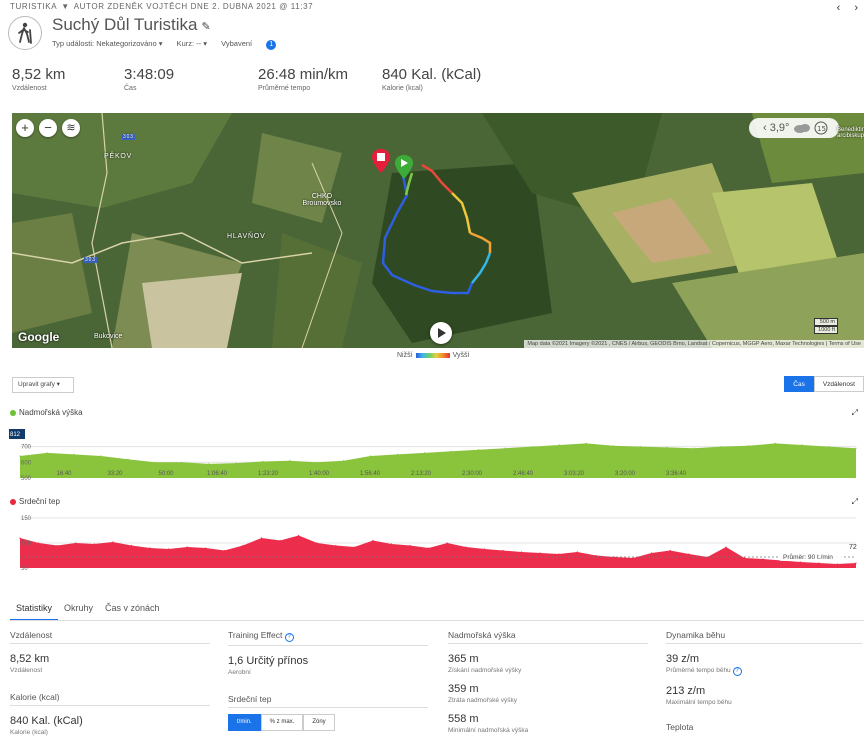 This screenshot has width=868, height=737. What do you see at coordinates (255, 635) in the screenshot?
I see `training-effect-title: Training Effect` at bounding box center [255, 635].